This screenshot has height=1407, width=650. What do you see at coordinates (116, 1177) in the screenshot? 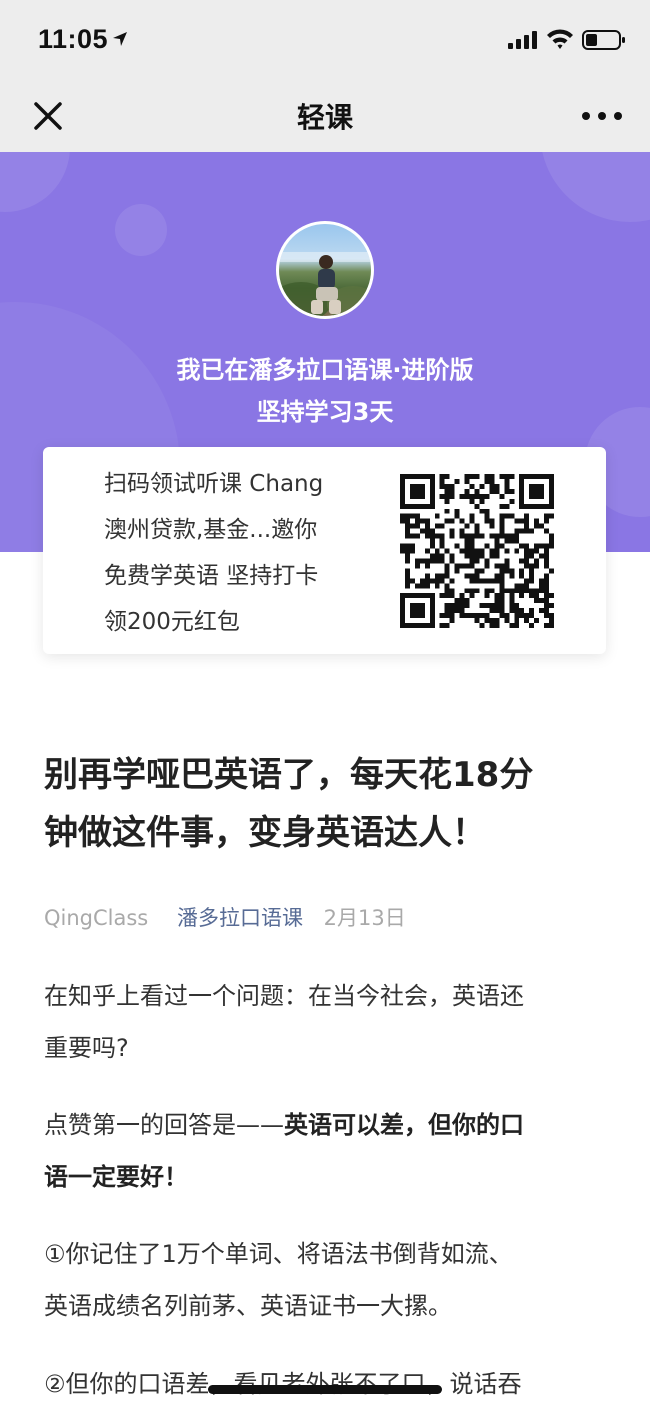
I see `paragraph-bold-text: 语一定要好！` at bounding box center [116, 1177].